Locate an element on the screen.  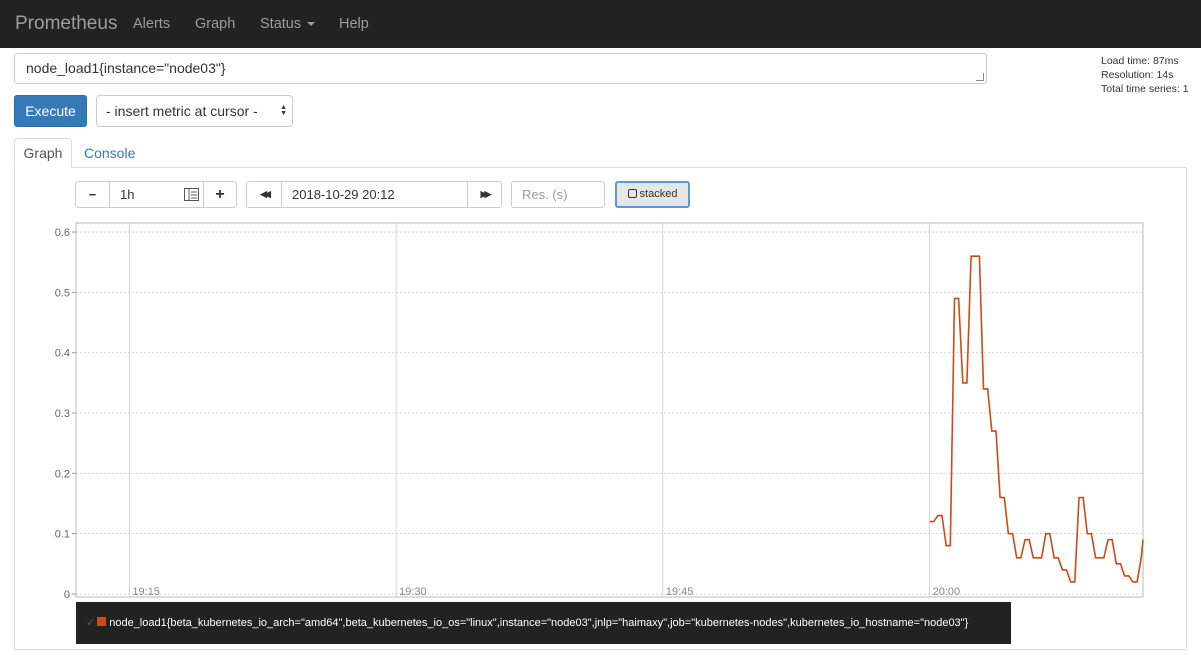
nav-help: Help is located at coordinates (354, 24).